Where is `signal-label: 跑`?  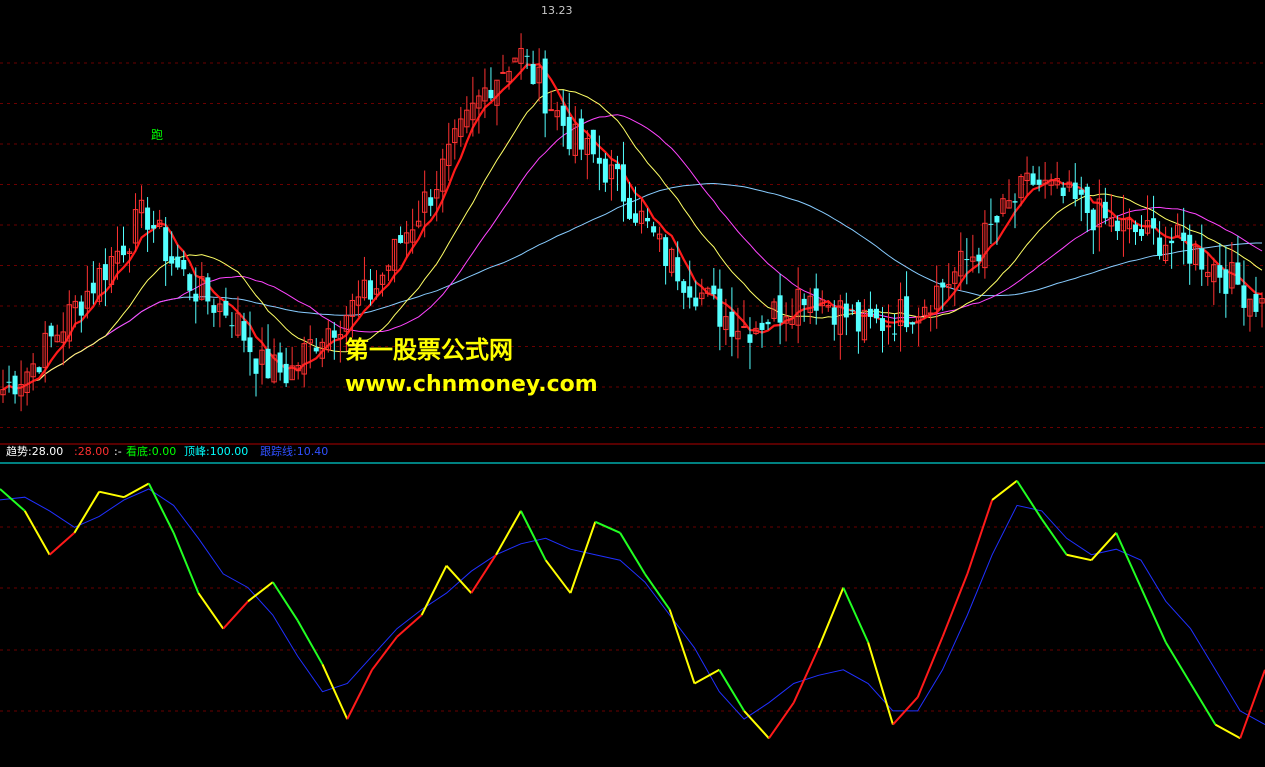 signal-label: 跑 is located at coordinates (157, 135).